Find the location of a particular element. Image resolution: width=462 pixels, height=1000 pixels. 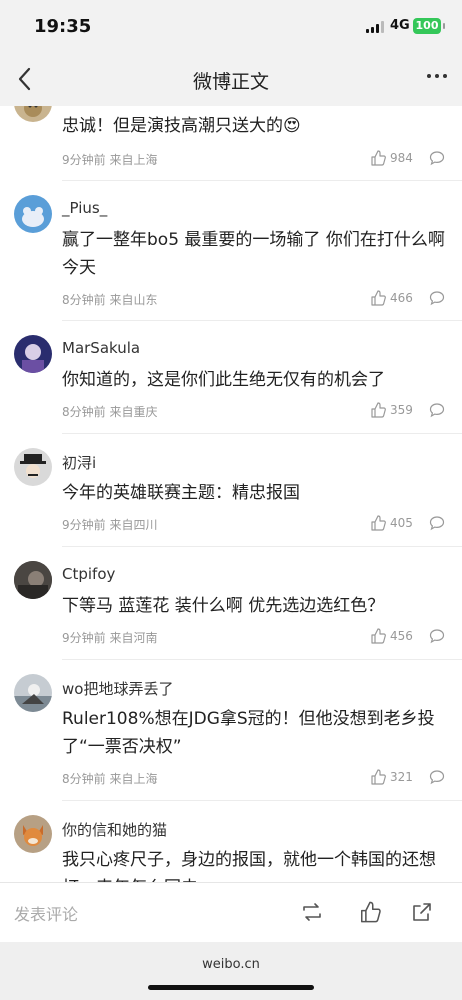

comment-text: 今年的英雄联赛主题：精忠报国 is located at coordinates (181, 493).